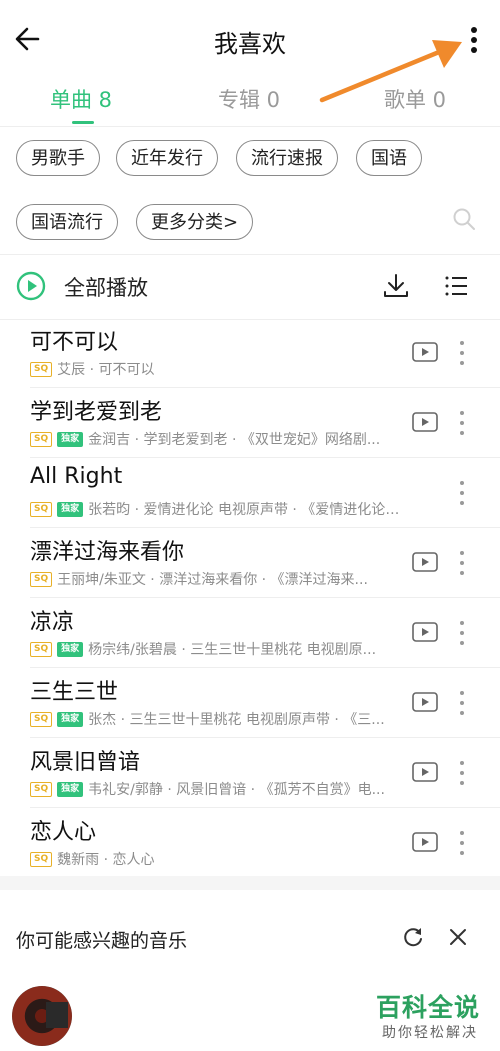 This screenshot has height=1051, width=500. I want to click on more-options-icon, so click(474, 40).